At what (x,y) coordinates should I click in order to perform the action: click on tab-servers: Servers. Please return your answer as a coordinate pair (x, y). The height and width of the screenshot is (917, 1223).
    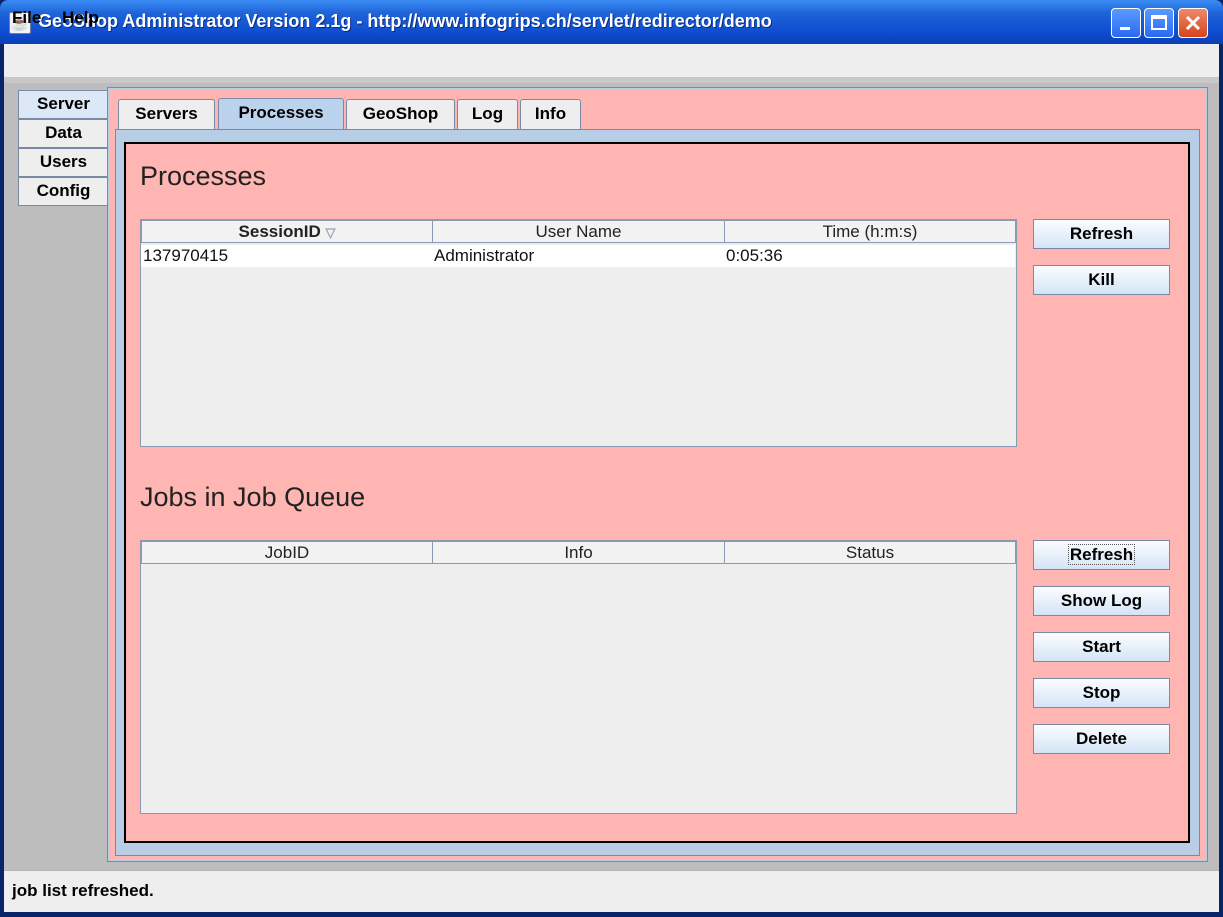
    Looking at the image, I should click on (166, 114).